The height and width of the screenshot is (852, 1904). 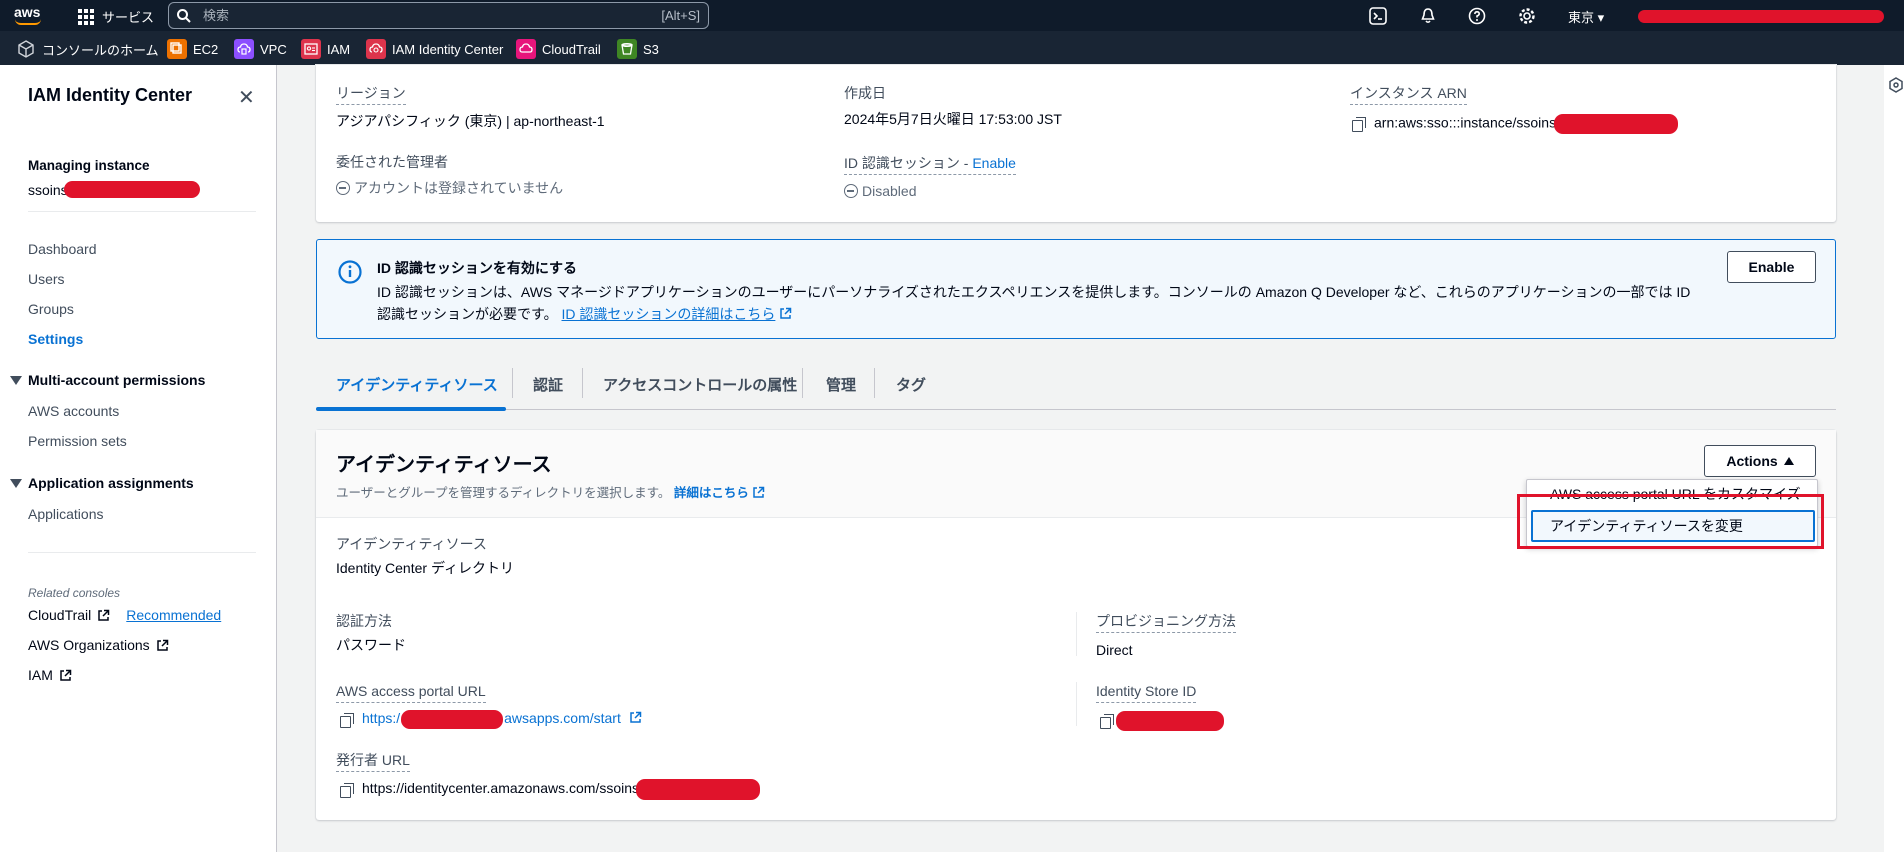 What do you see at coordinates (1477, 16) in the screenshot?
I see `help-icon` at bounding box center [1477, 16].